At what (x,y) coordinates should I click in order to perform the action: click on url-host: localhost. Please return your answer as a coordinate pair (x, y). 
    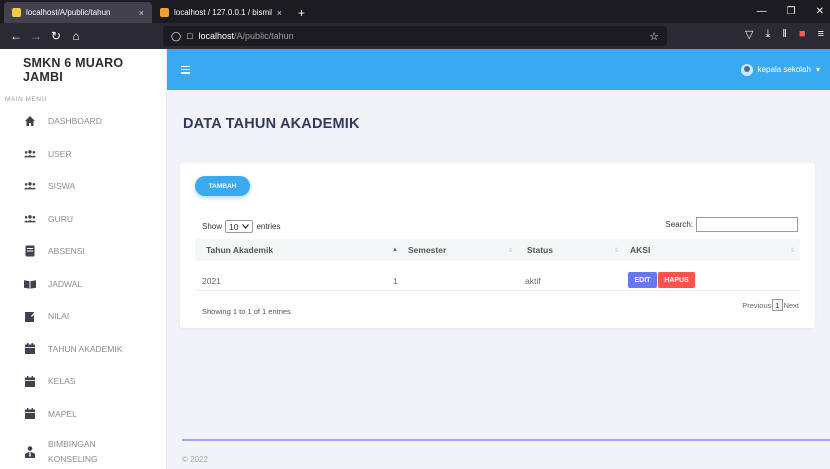
    Looking at the image, I should click on (216, 36).